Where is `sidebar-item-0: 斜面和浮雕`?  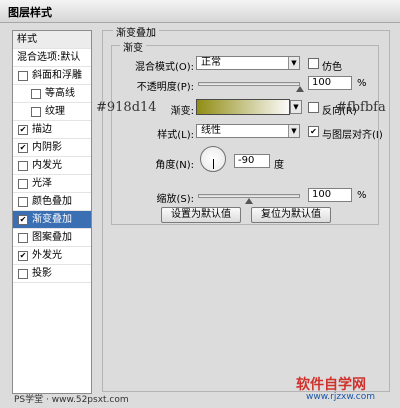
sidebar-item-0: 斜面和浮雕 is located at coordinates (52, 76).